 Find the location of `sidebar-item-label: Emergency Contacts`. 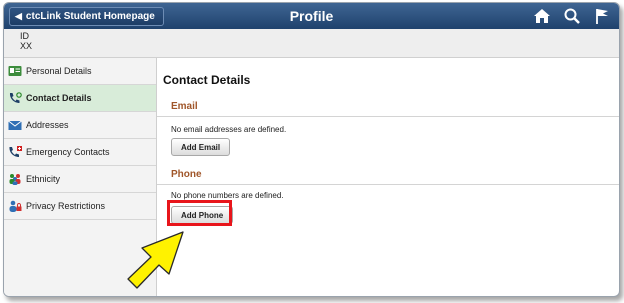

sidebar-item-label: Emergency Contacts is located at coordinates (68, 152).